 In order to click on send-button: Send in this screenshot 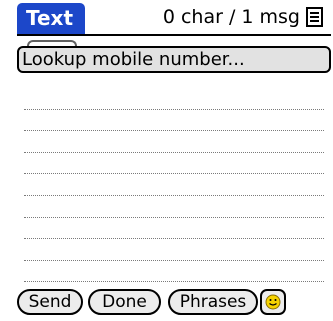, I will do `click(50, 302)`.